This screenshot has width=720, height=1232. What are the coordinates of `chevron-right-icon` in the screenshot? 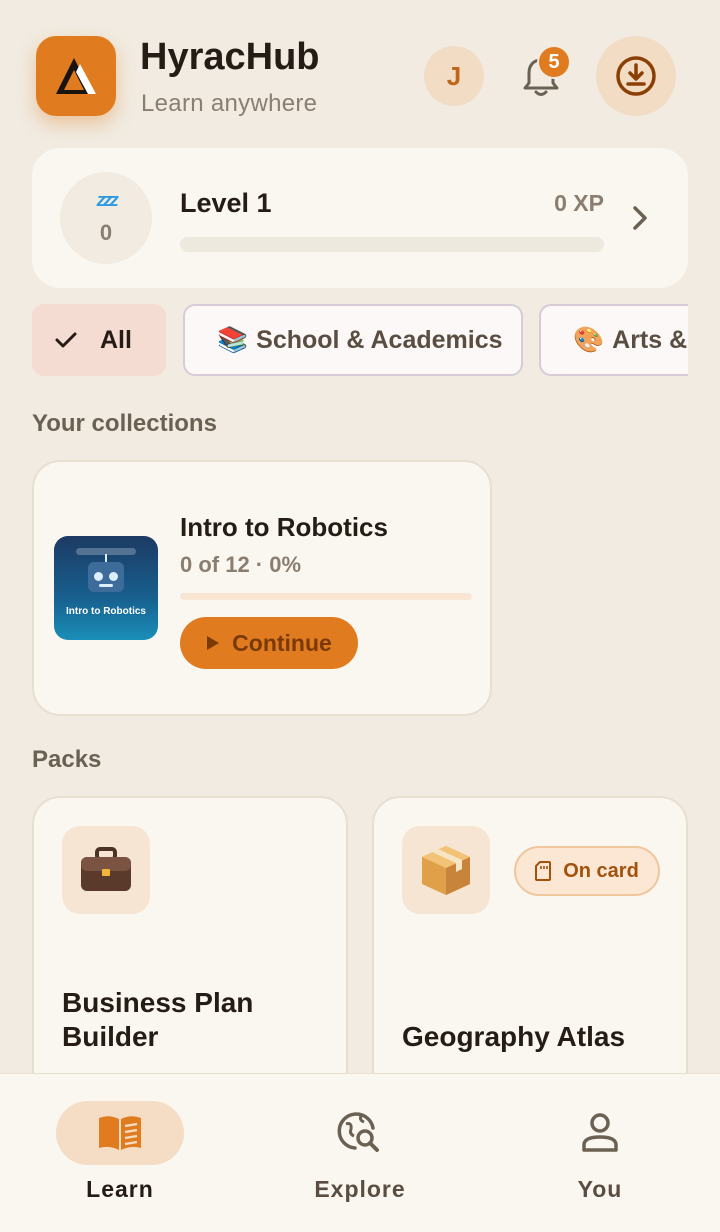 It's located at (640, 218).